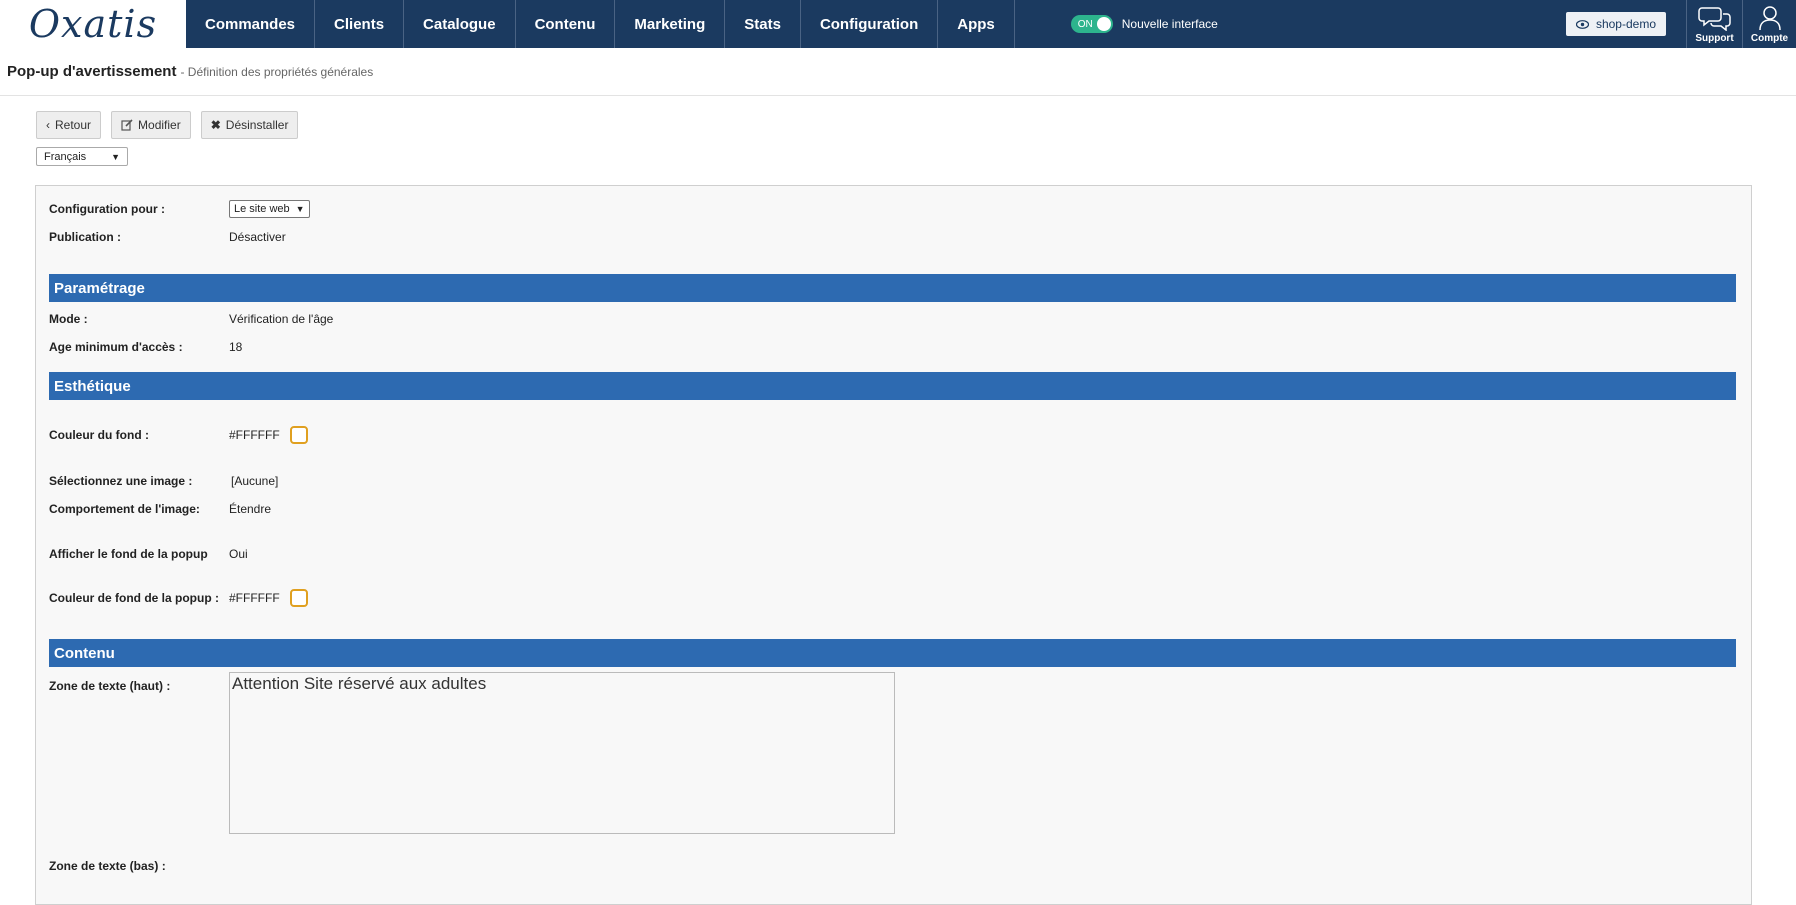 This screenshot has height=905, width=1796. I want to click on language-selected-value: Français, so click(65, 156).